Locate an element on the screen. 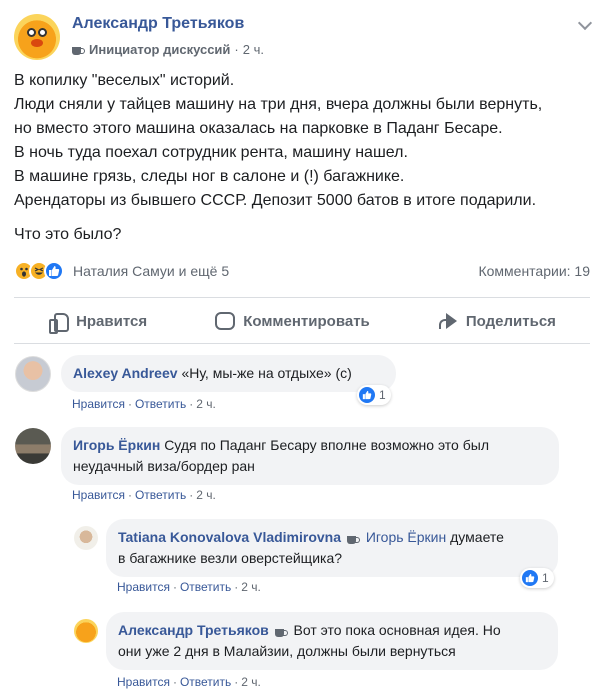  like-button: Нравится is located at coordinates (98, 322).